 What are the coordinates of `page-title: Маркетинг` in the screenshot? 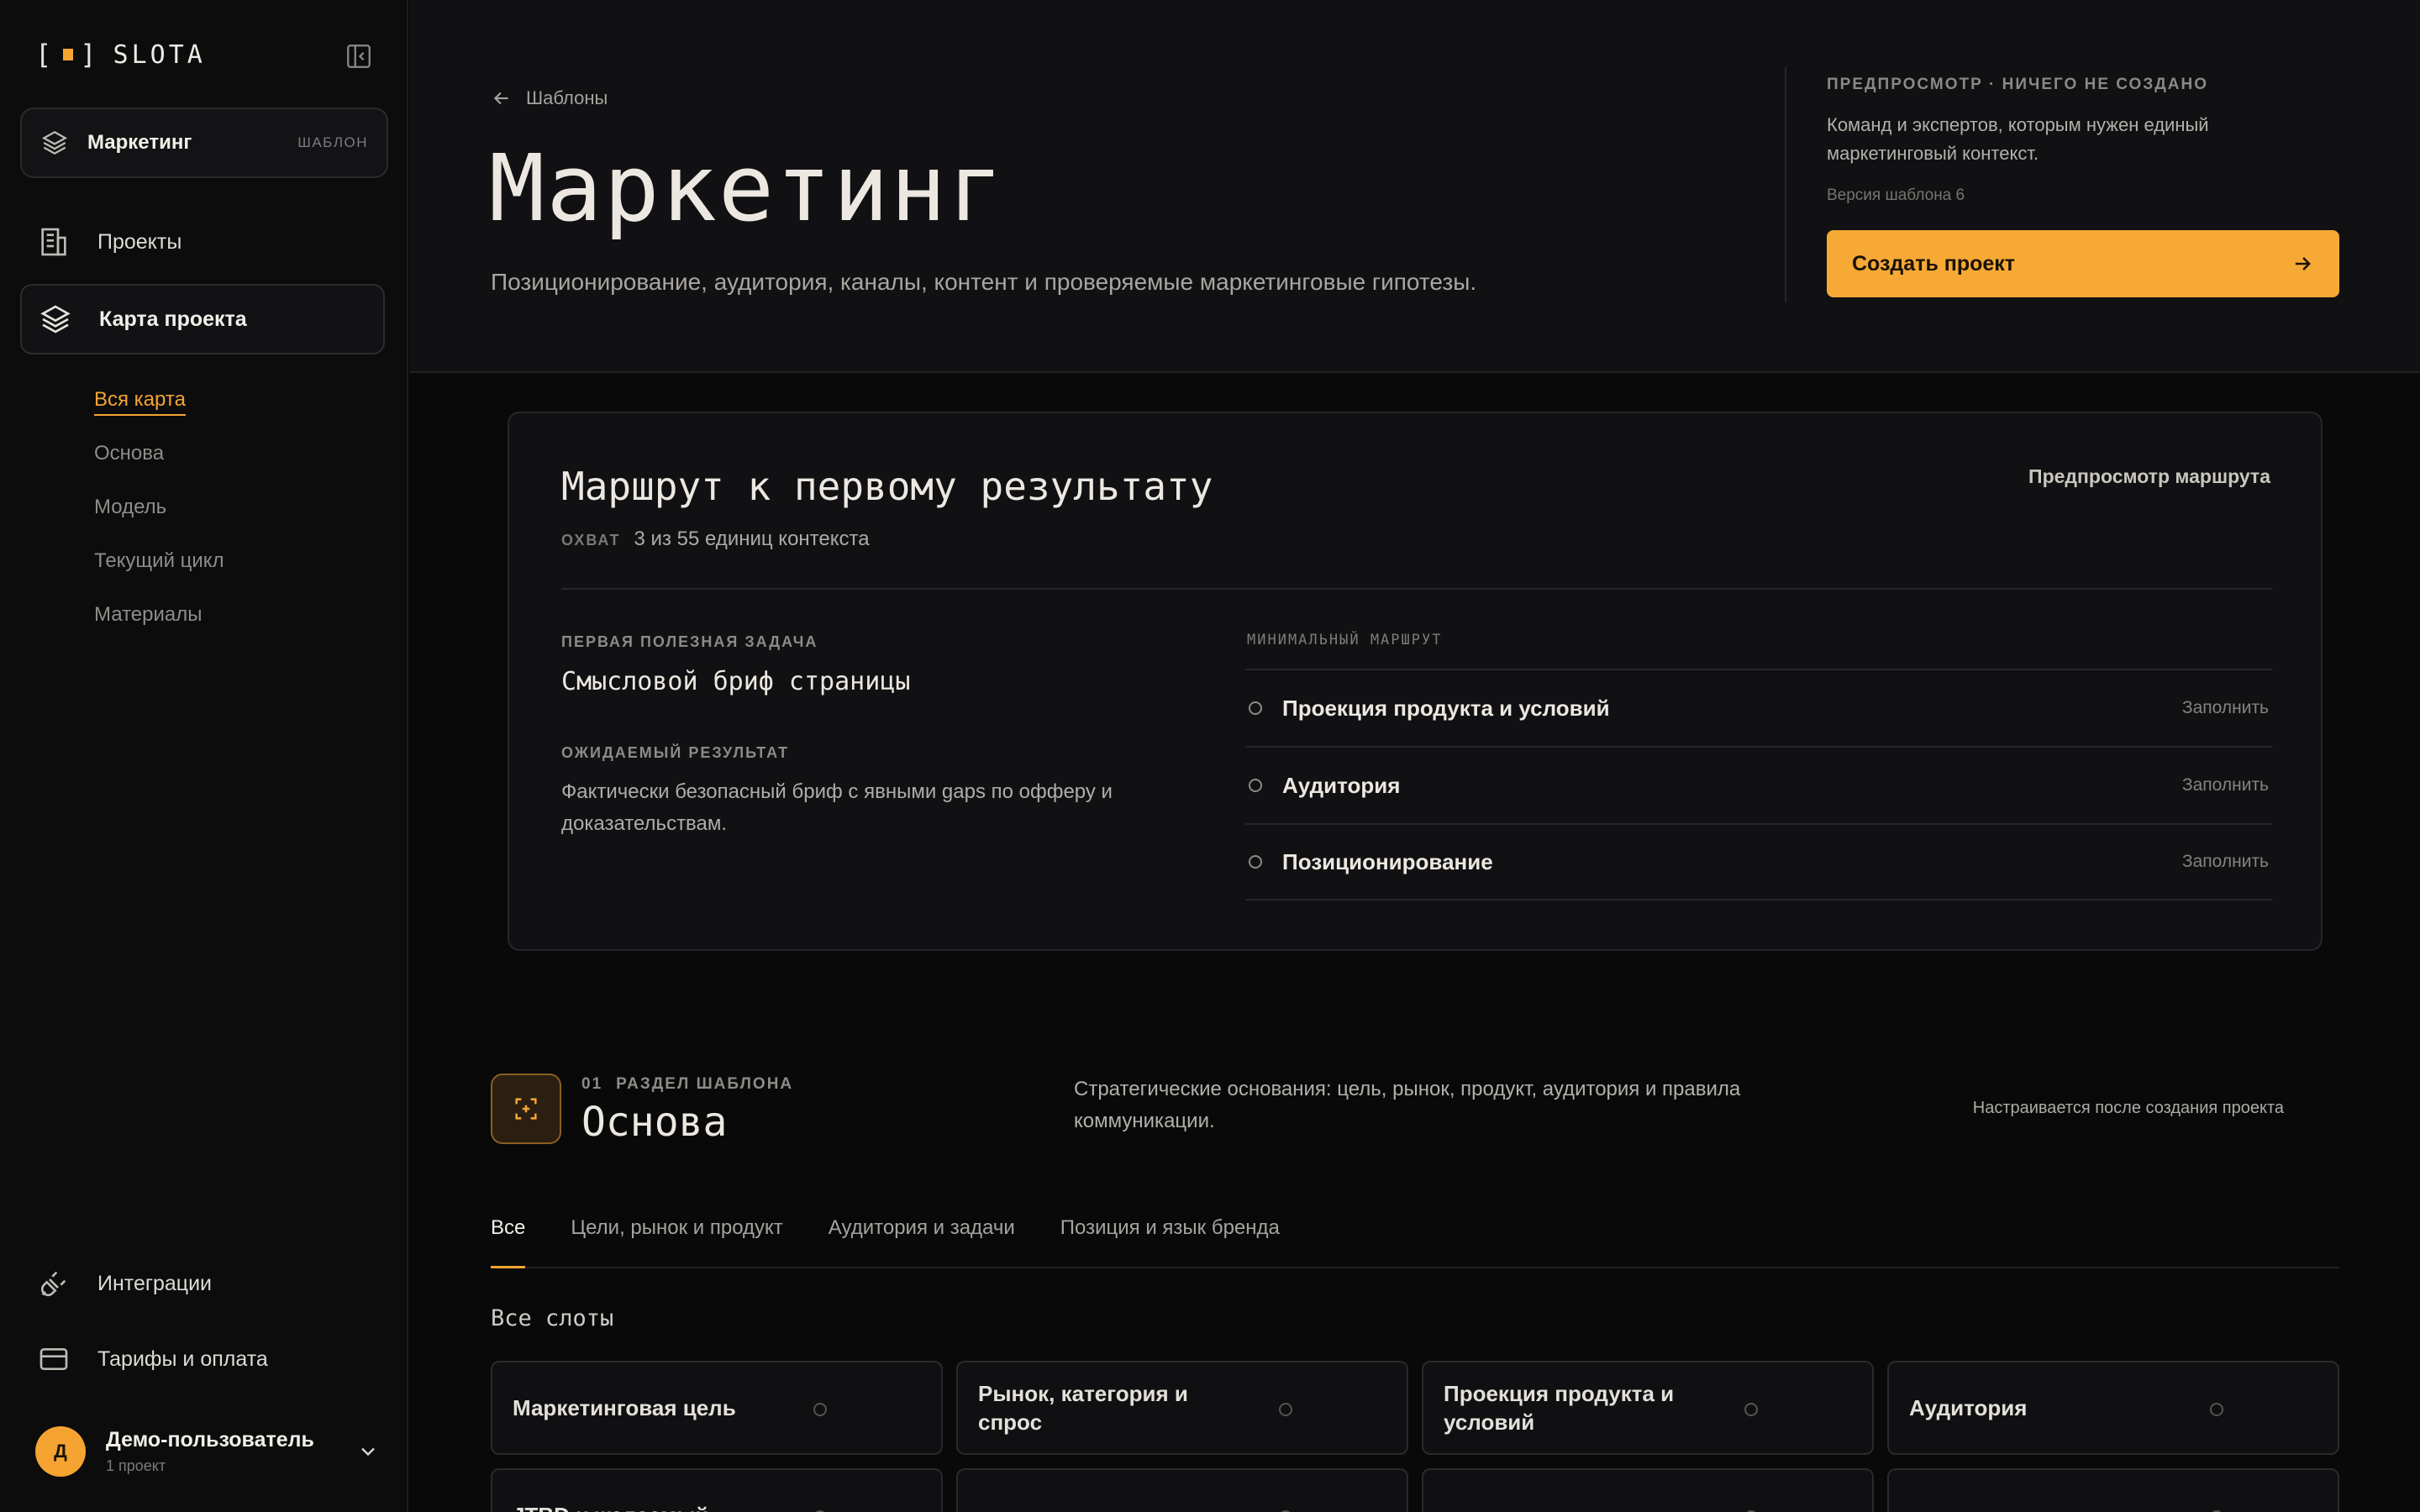 It's located at (748, 188).